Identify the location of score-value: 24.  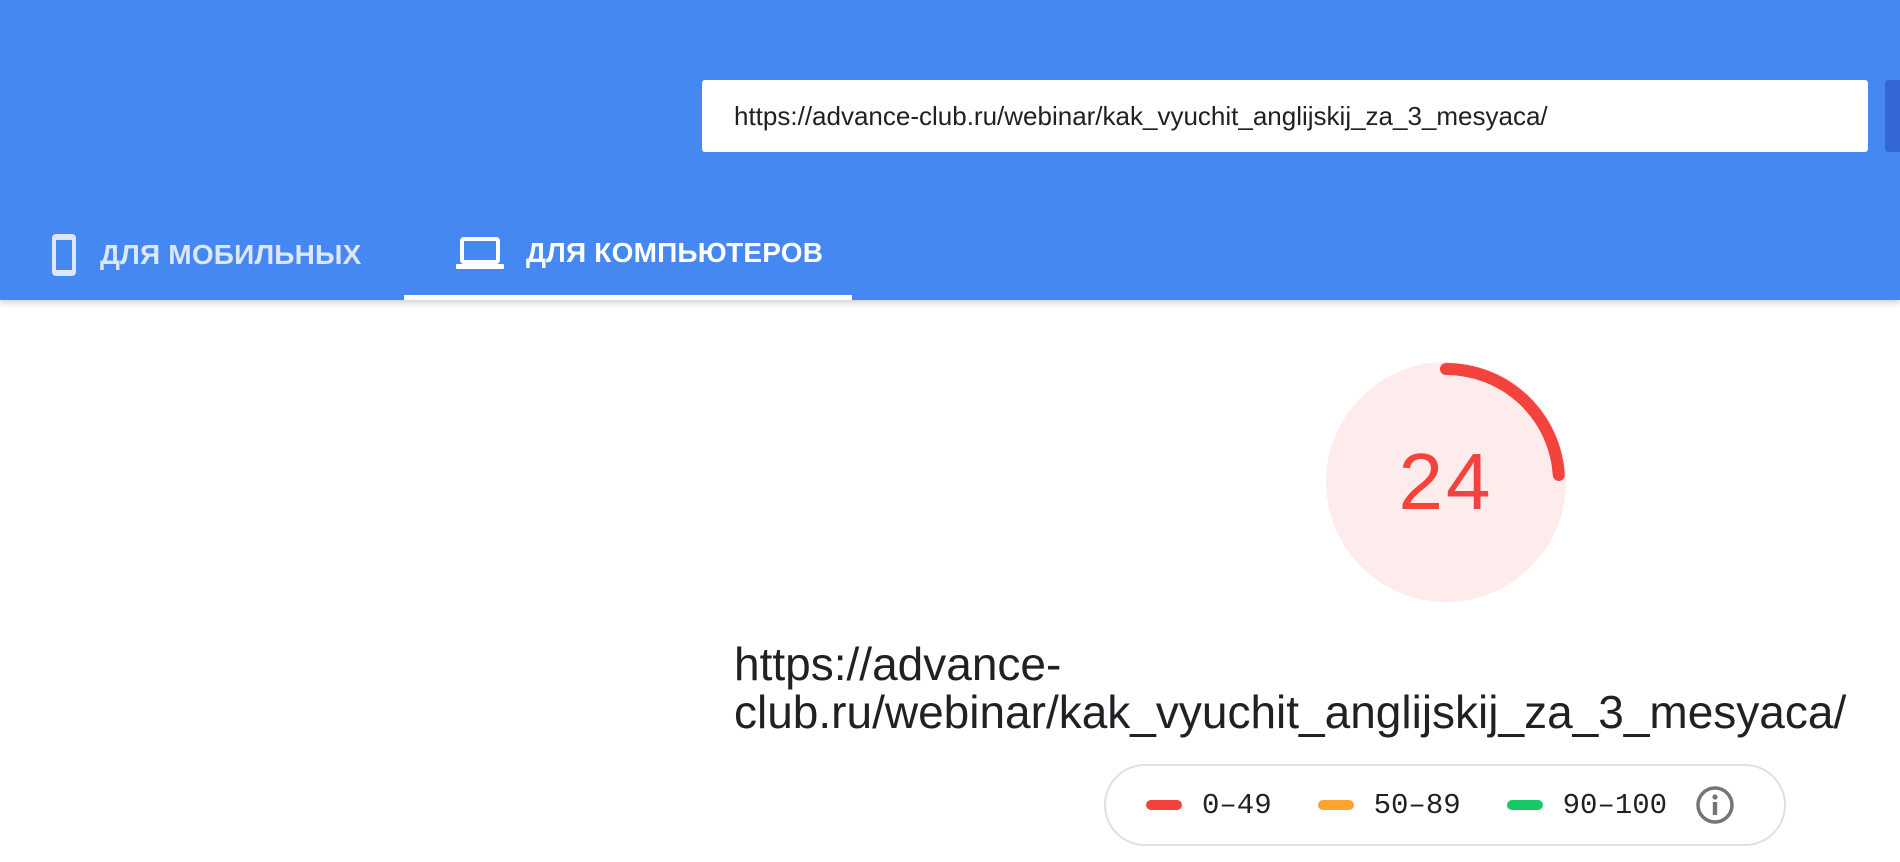
(1446, 481).